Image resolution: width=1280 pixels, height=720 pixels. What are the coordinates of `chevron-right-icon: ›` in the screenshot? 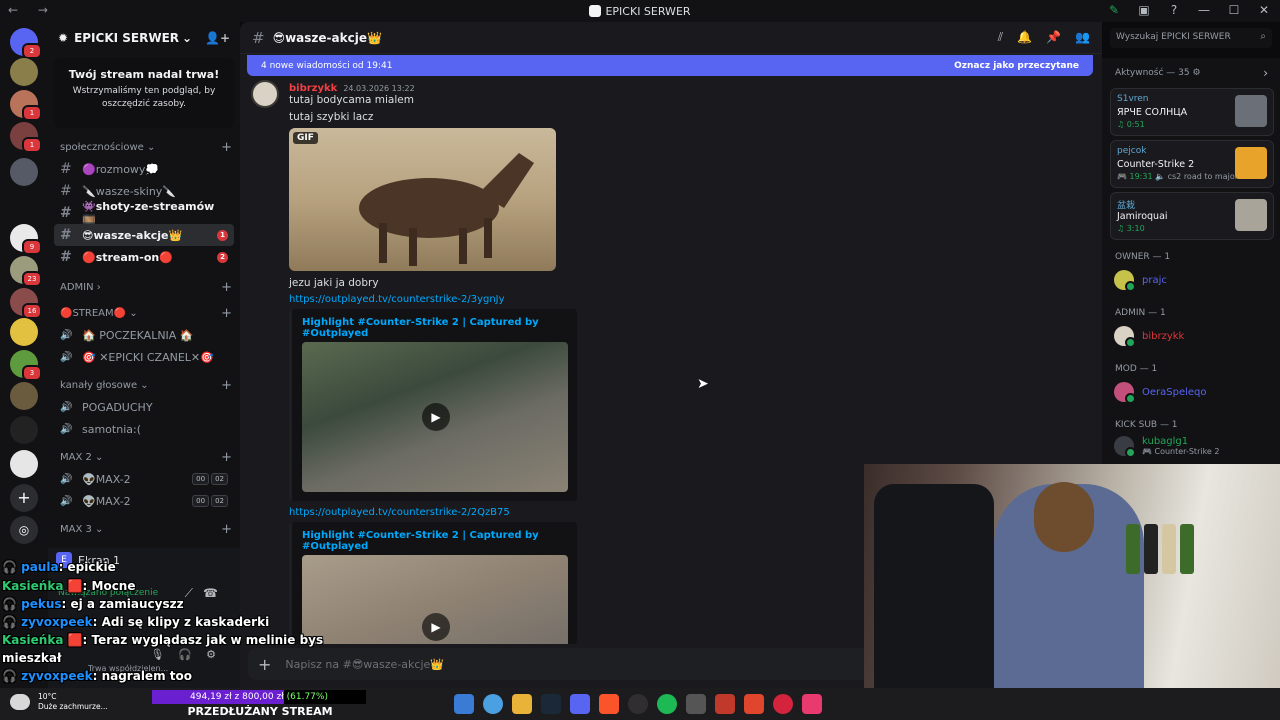 It's located at (1265, 73).